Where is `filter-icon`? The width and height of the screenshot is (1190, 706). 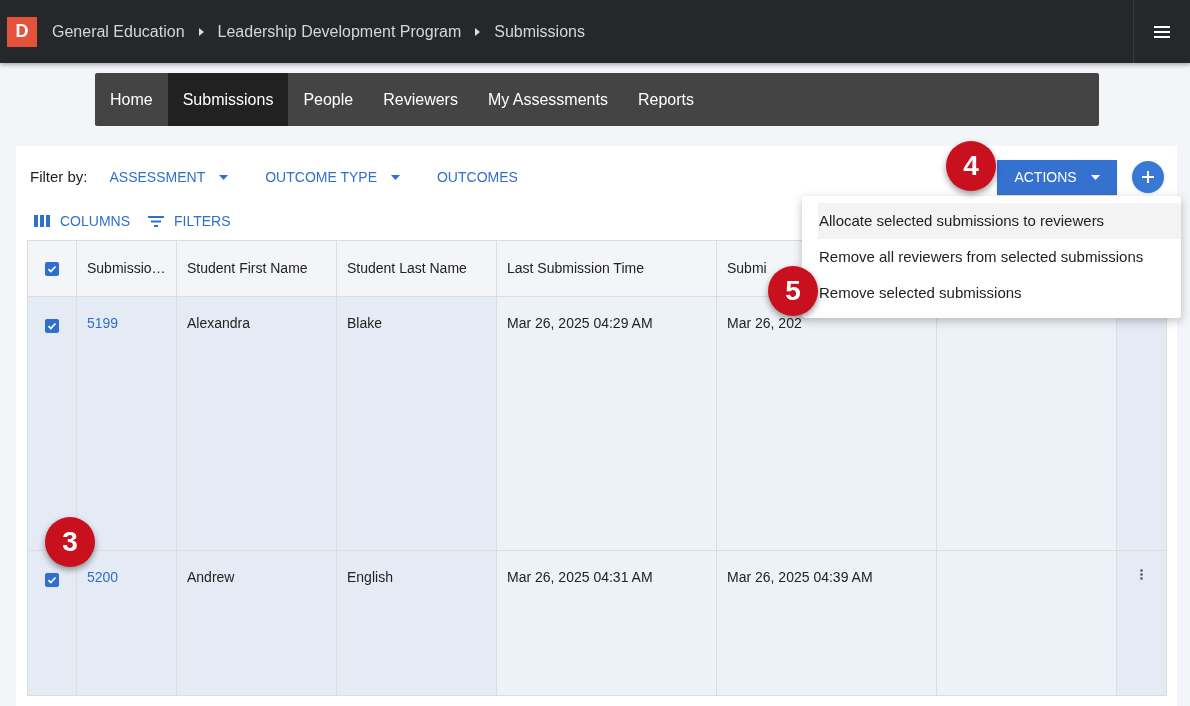
filter-icon is located at coordinates (156, 221).